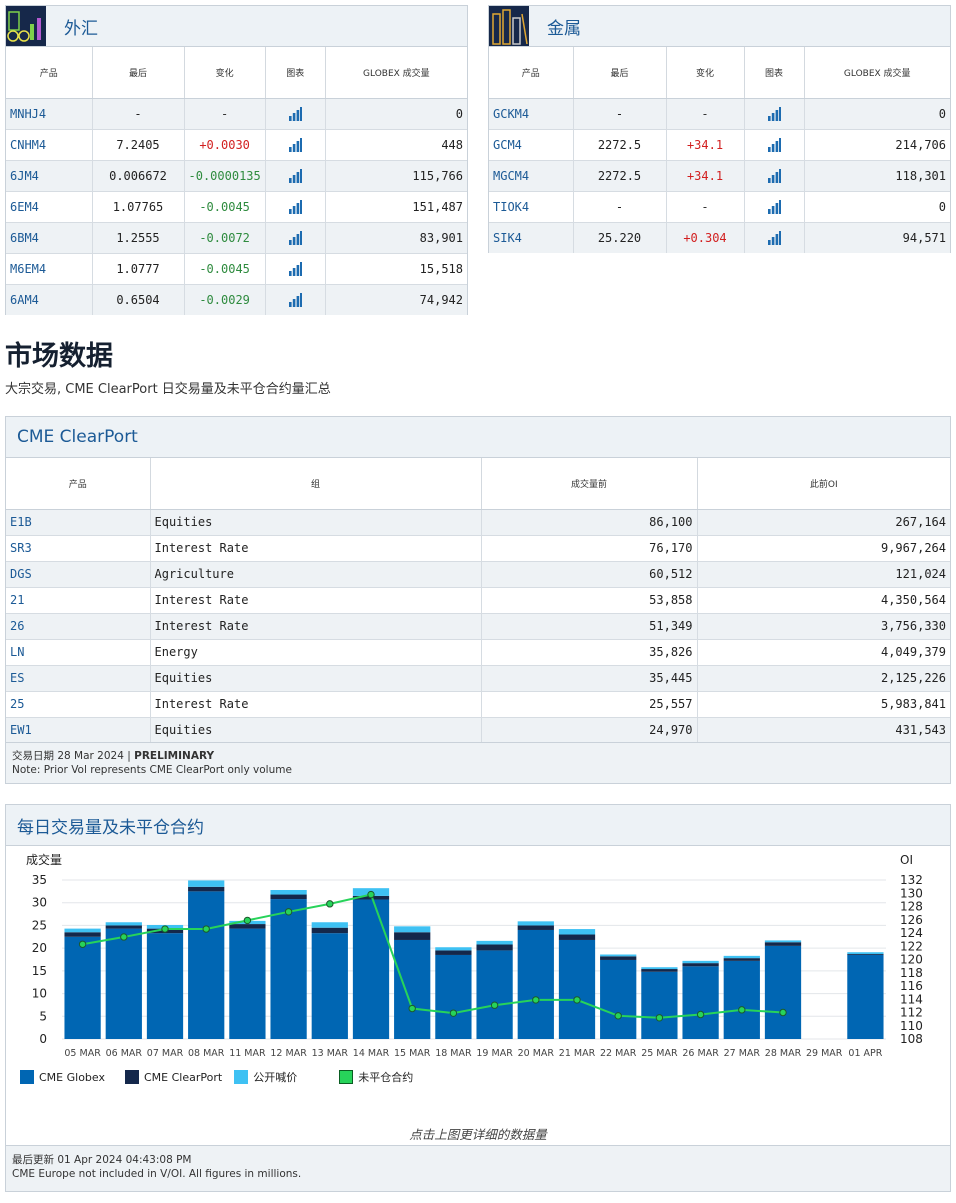 Image resolution: width=956 pixels, height=1203 pixels. What do you see at coordinates (78, 625) in the screenshot?
I see `product-code-link: 26` at bounding box center [78, 625].